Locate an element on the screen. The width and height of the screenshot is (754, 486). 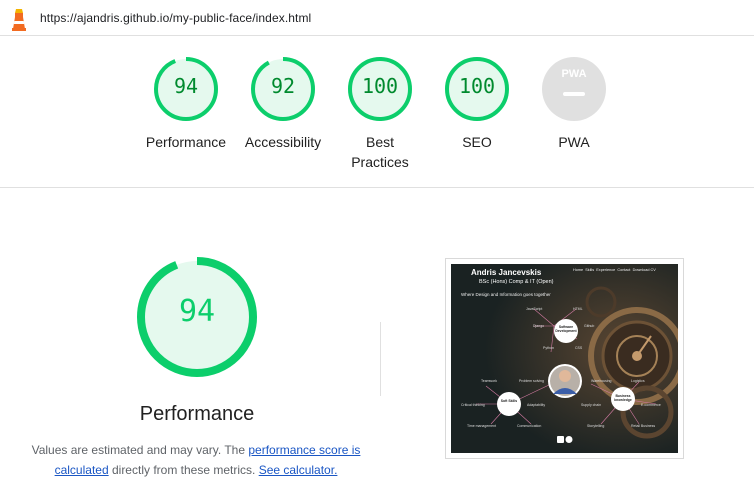
thumb-word: Logistics is located at coordinates (638, 381).